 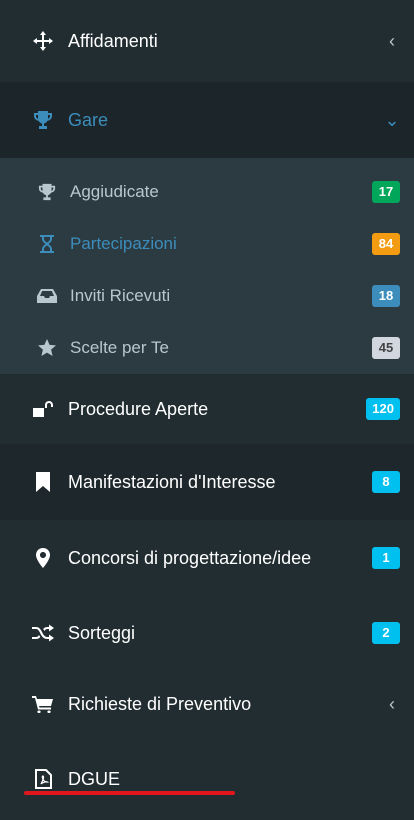 What do you see at coordinates (392, 119) in the screenshot?
I see `chevron-down-icon: ⌄` at bounding box center [392, 119].